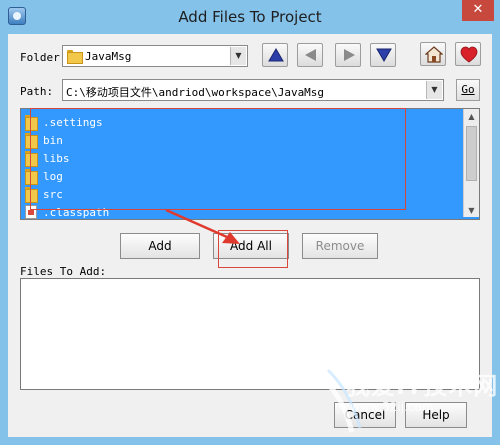  Describe the element at coordinates (471, 210) in the screenshot. I see `scroll-down-icon: ▼` at that location.